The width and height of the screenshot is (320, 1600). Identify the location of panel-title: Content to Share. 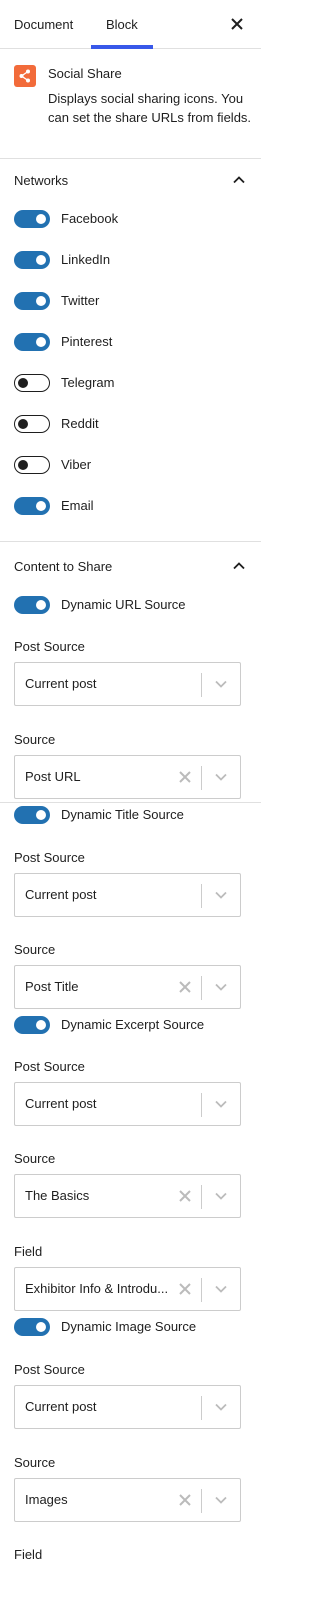
(63, 566).